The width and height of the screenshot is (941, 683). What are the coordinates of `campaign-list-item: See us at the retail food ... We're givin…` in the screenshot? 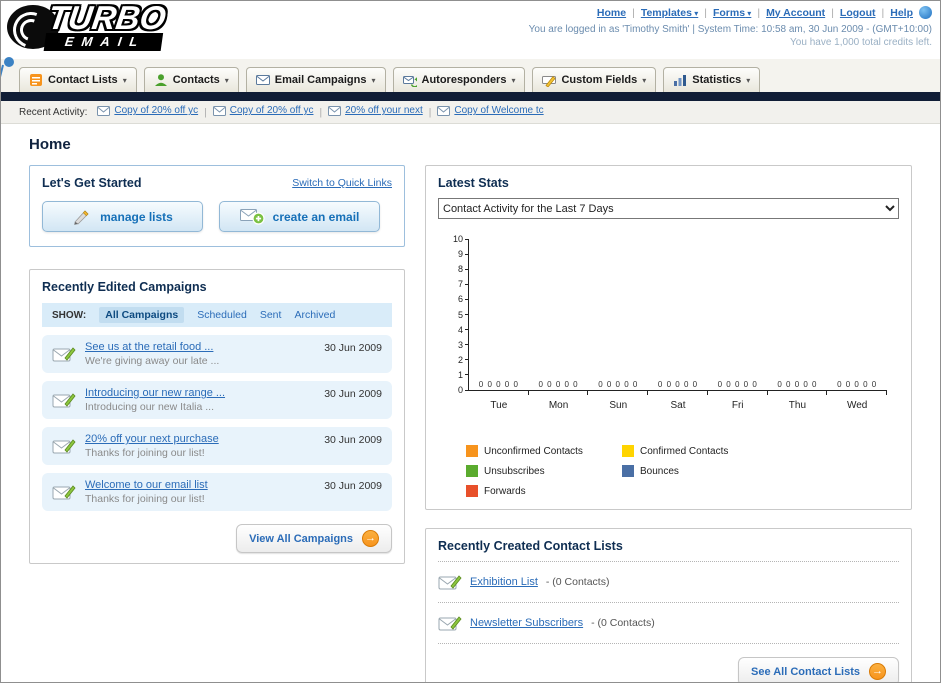 It's located at (217, 354).